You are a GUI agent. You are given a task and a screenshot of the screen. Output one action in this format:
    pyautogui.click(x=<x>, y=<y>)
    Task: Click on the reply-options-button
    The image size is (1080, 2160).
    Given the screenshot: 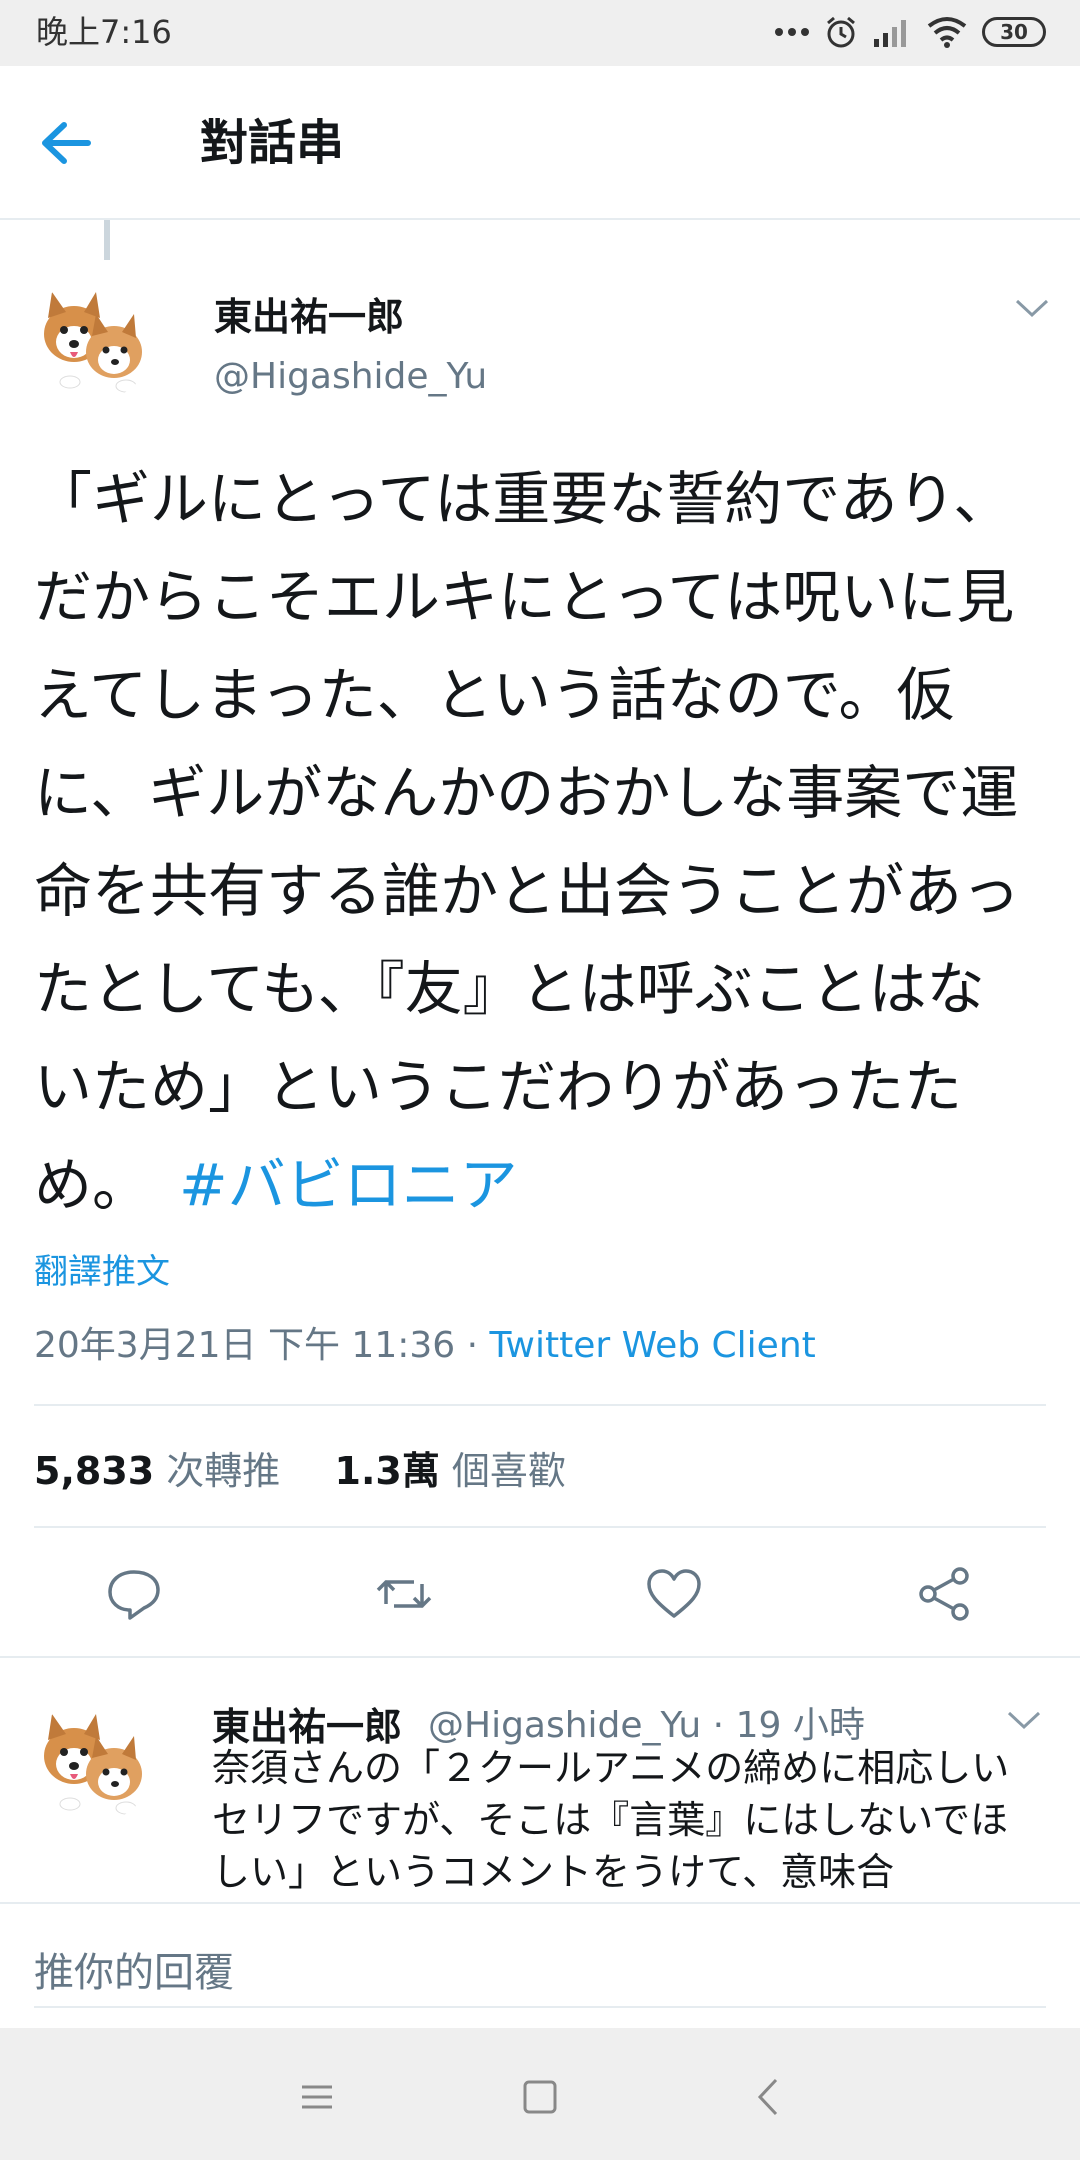 What is the action you would take?
    pyautogui.click(x=1024, y=1722)
    